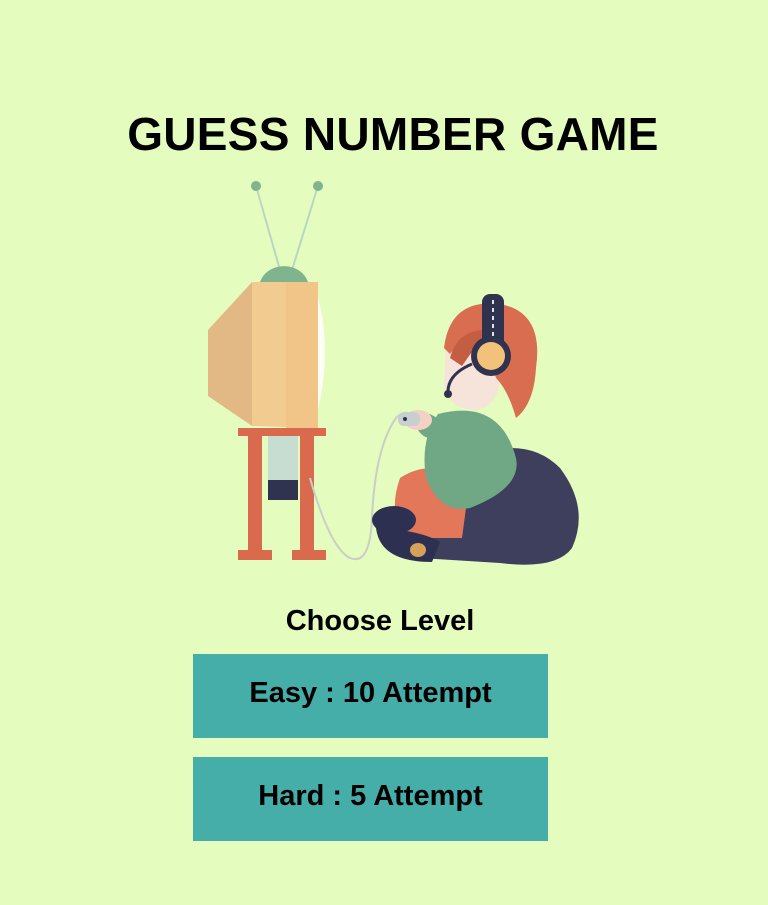  I want to click on choose-level-label: Choose Level, so click(380, 621).